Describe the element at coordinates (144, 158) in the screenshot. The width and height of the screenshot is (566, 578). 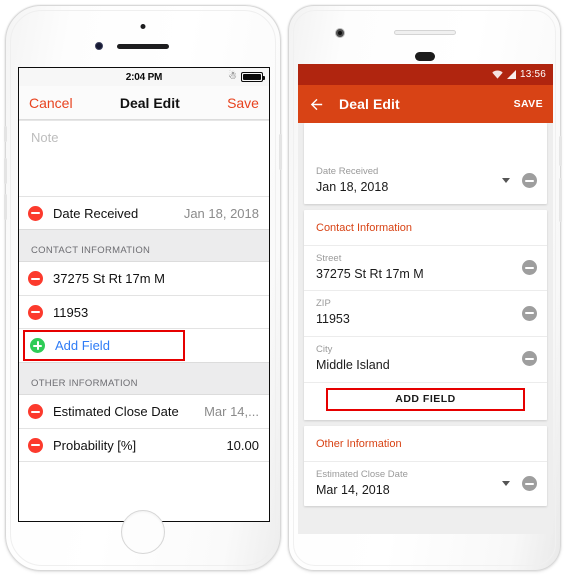
I see `note-input: Note` at that location.